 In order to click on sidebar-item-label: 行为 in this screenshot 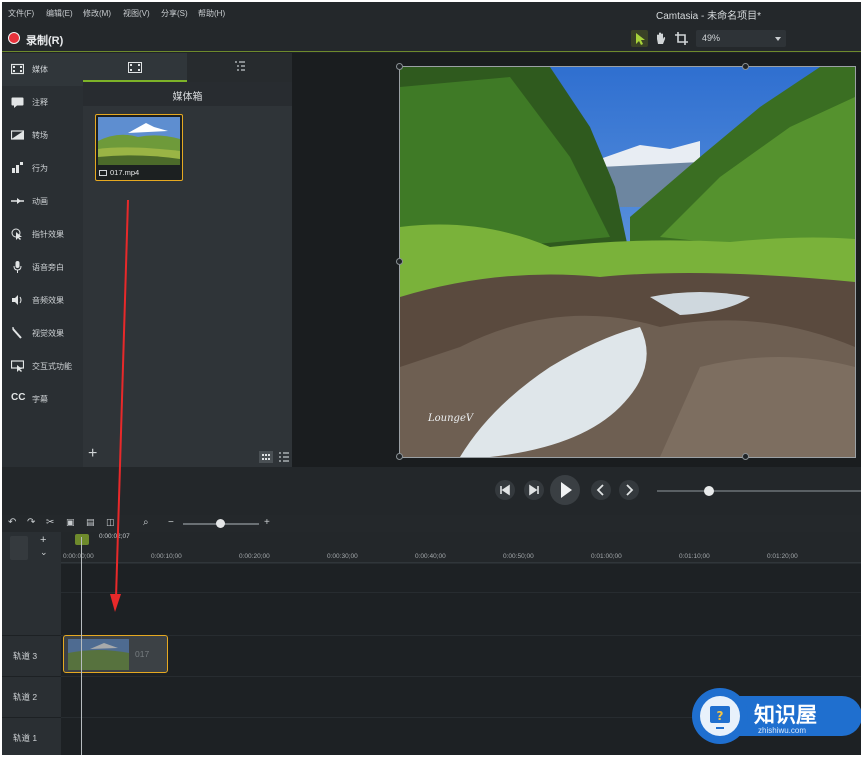, I will do `click(40, 168)`.